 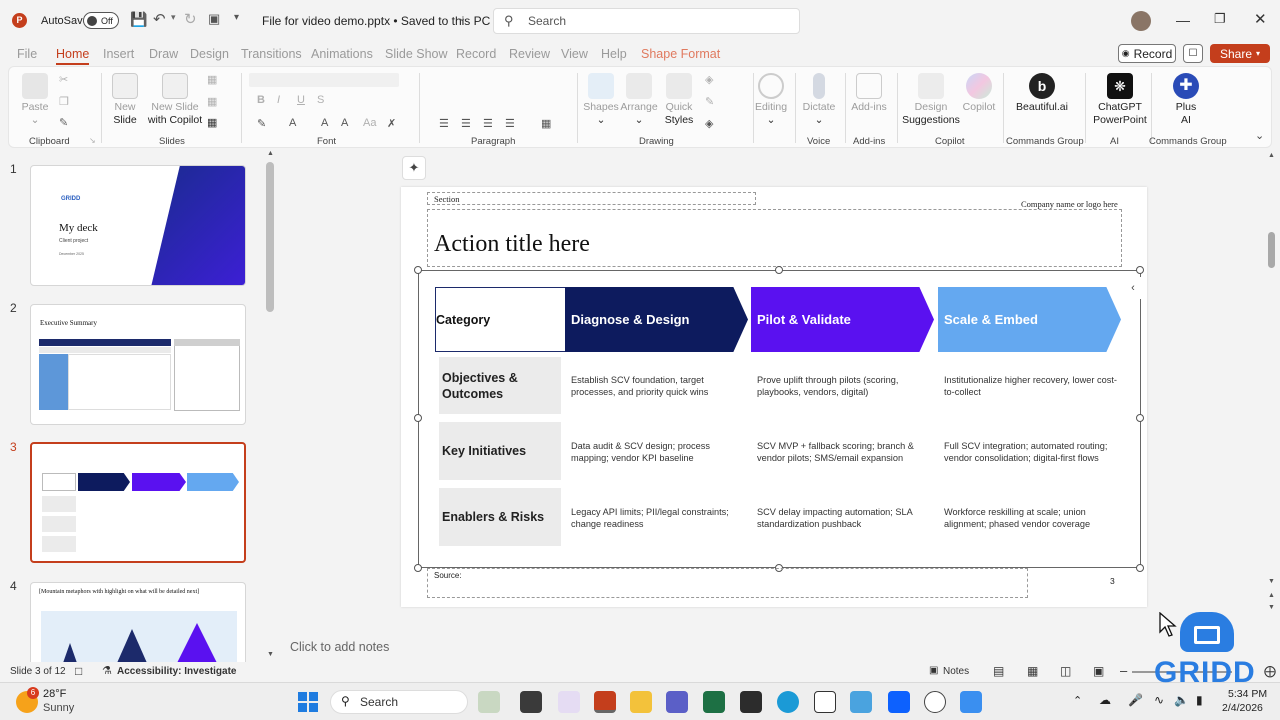 I want to click on layout-icon: ▦, so click(x=214, y=79).